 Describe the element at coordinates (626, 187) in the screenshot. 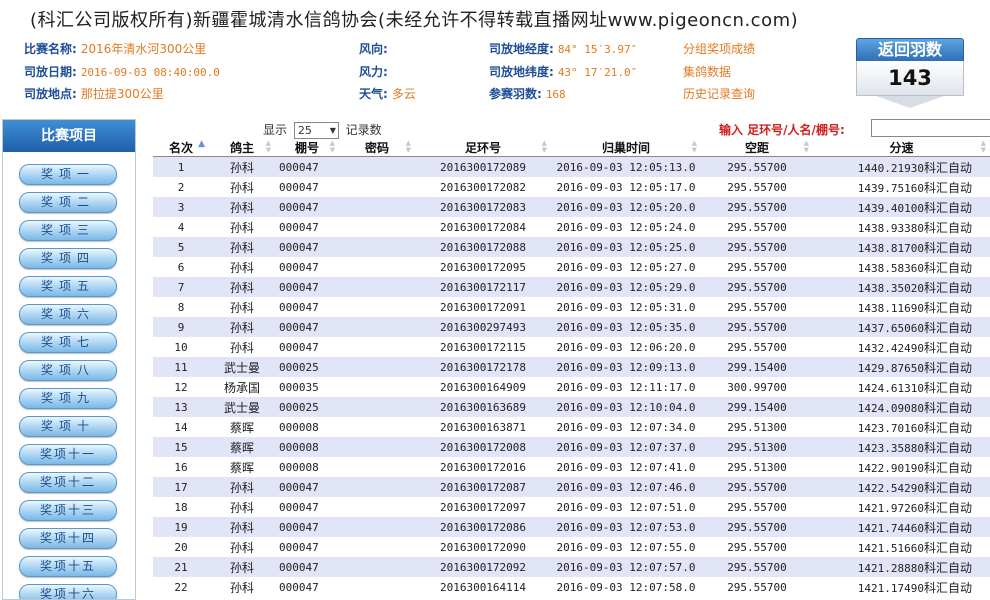

I see `arrival-time-cell: 2016-09-03 12:05:17.0` at that location.